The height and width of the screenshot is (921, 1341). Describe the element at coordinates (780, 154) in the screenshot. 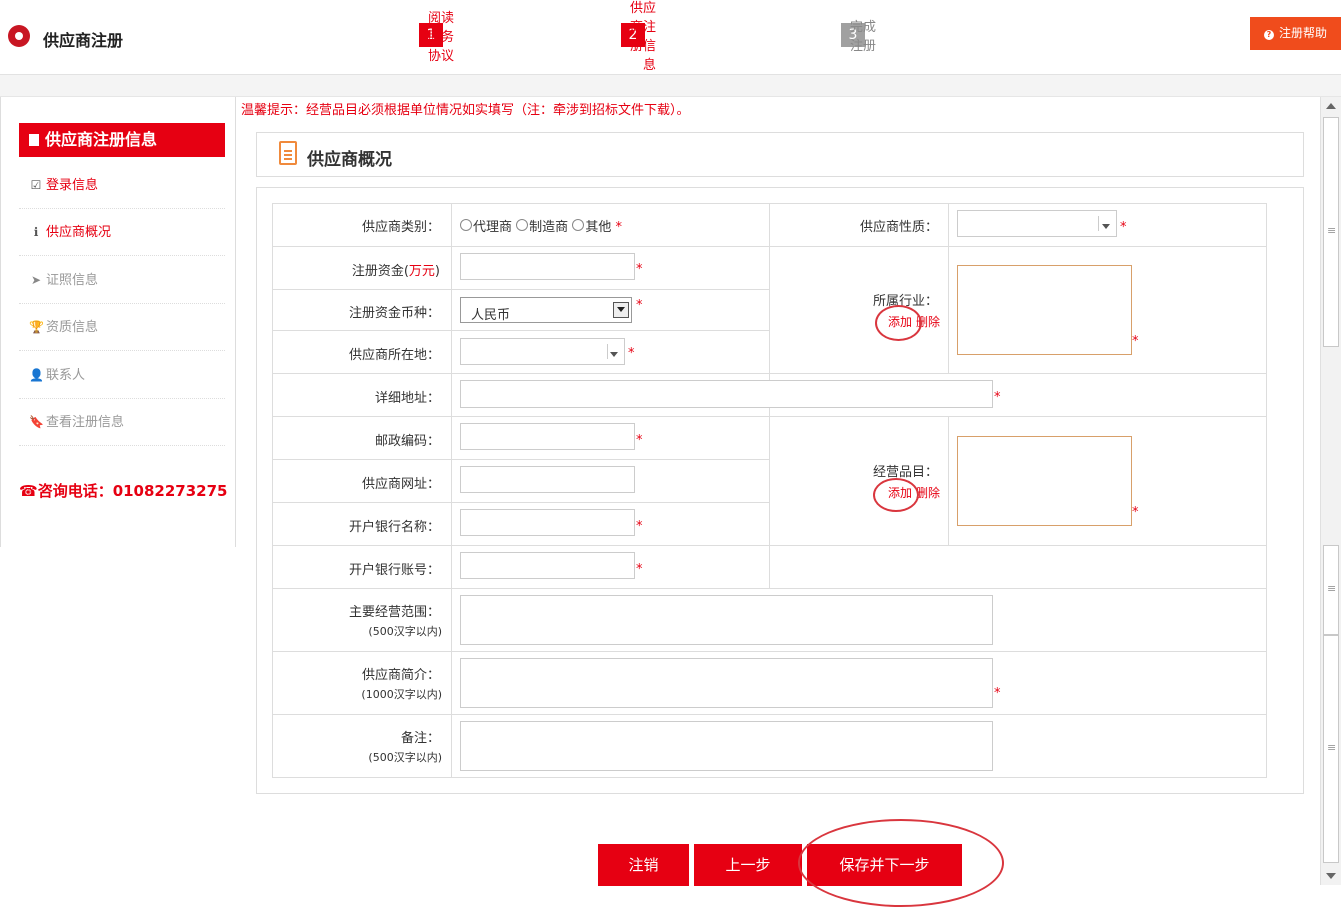

I see `section-header: 供应商概况` at that location.